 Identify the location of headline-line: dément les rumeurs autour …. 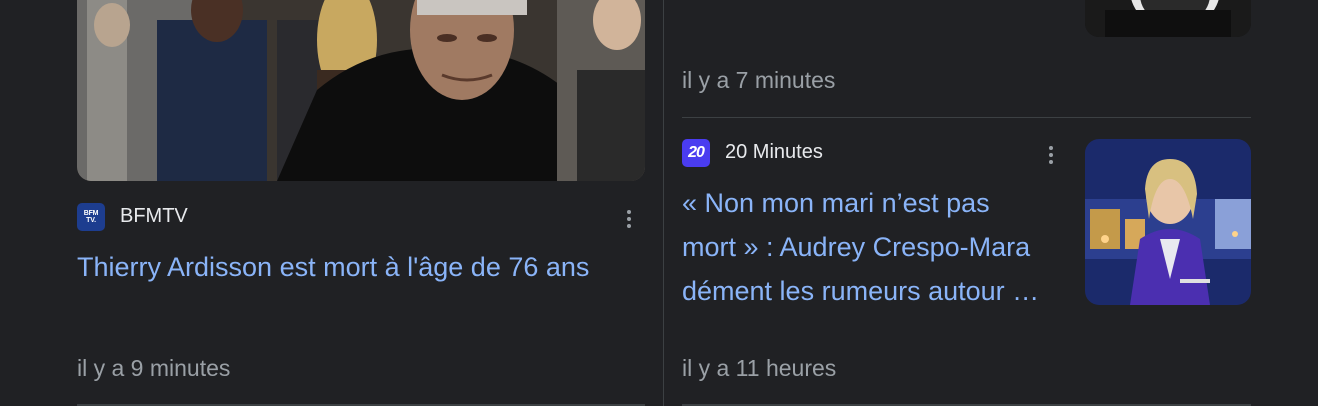
(861, 291).